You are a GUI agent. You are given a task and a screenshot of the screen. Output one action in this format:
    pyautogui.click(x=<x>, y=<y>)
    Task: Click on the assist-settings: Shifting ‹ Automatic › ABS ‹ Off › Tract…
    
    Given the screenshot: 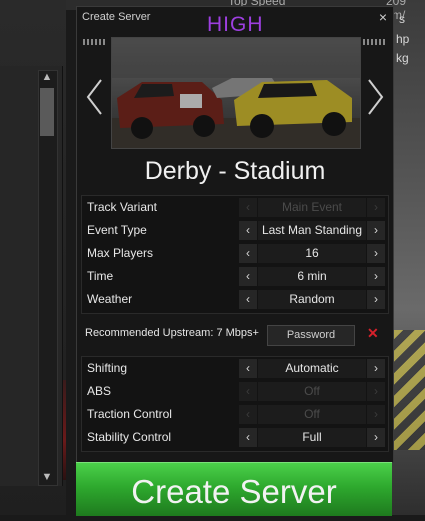 What is the action you would take?
    pyautogui.click(x=235, y=404)
    